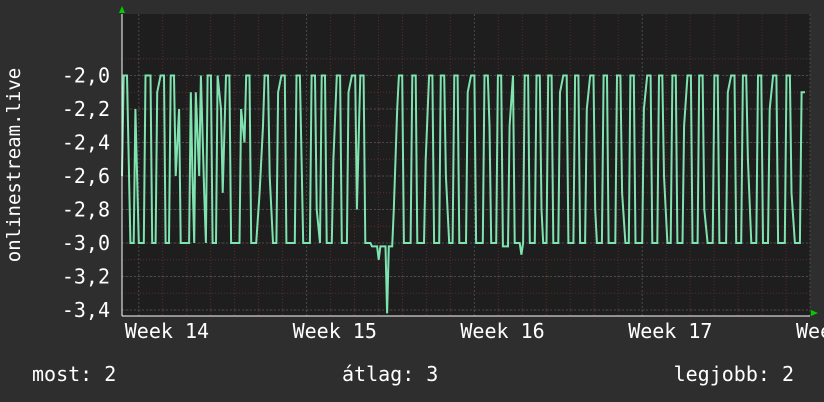 This screenshot has width=824, height=402. Describe the element at coordinates (86, 243) in the screenshot. I see `y-tick-label: -3,0` at that location.